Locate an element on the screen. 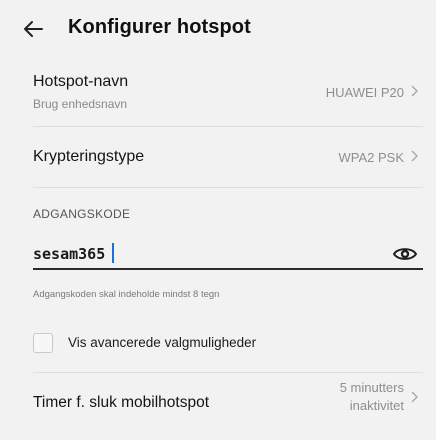  page-title: Konfigurer hotspot is located at coordinates (159, 27).